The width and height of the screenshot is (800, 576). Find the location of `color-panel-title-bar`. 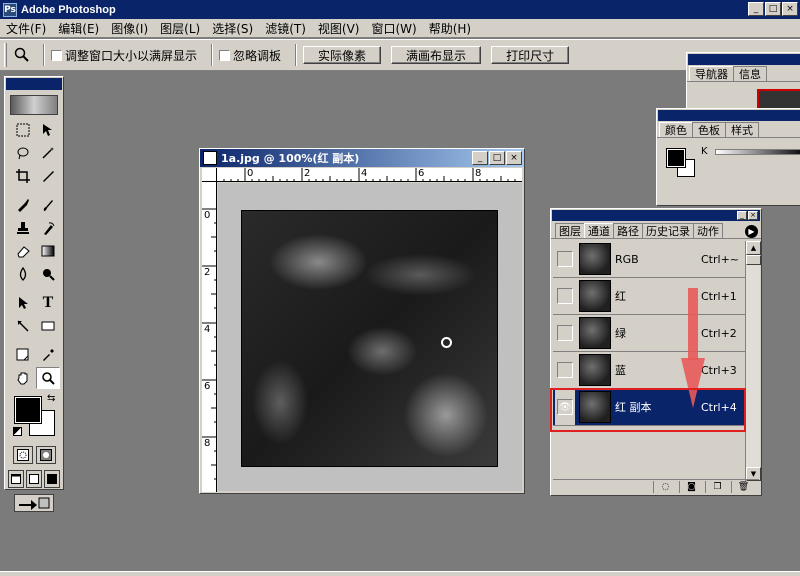

color-panel-title-bar is located at coordinates (729, 115).